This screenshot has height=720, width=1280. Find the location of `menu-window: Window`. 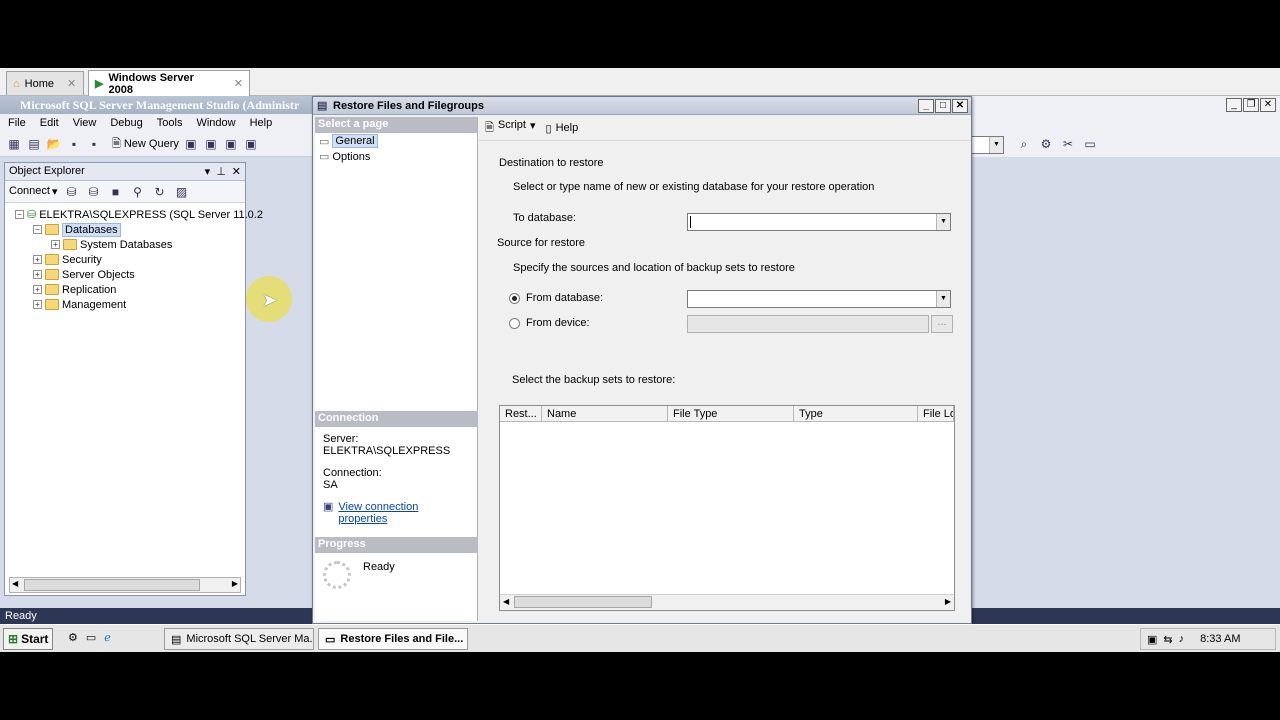

menu-window: Window is located at coordinates (215, 123).